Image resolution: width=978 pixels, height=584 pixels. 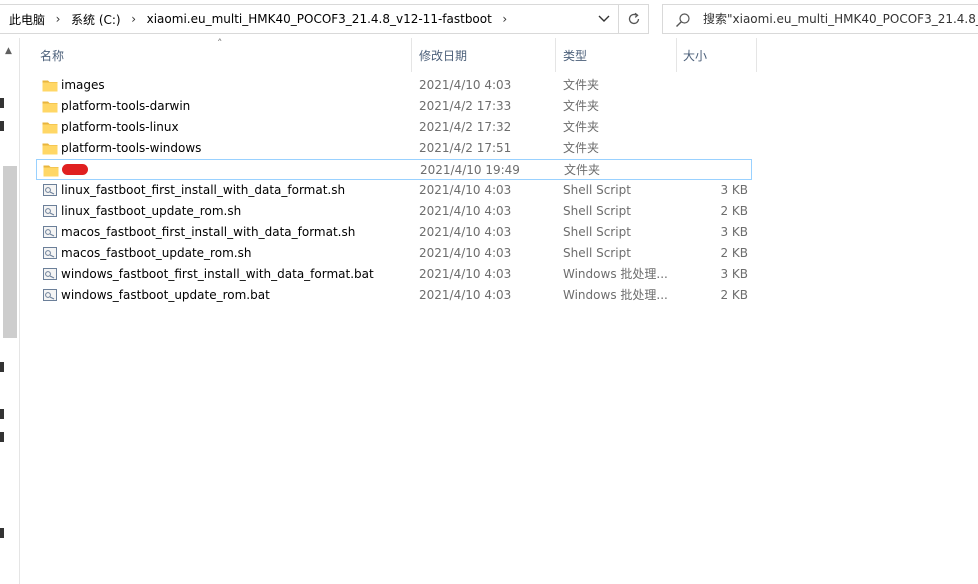 What do you see at coordinates (443, 55) in the screenshot?
I see `column-header-date: 修改日期` at bounding box center [443, 55].